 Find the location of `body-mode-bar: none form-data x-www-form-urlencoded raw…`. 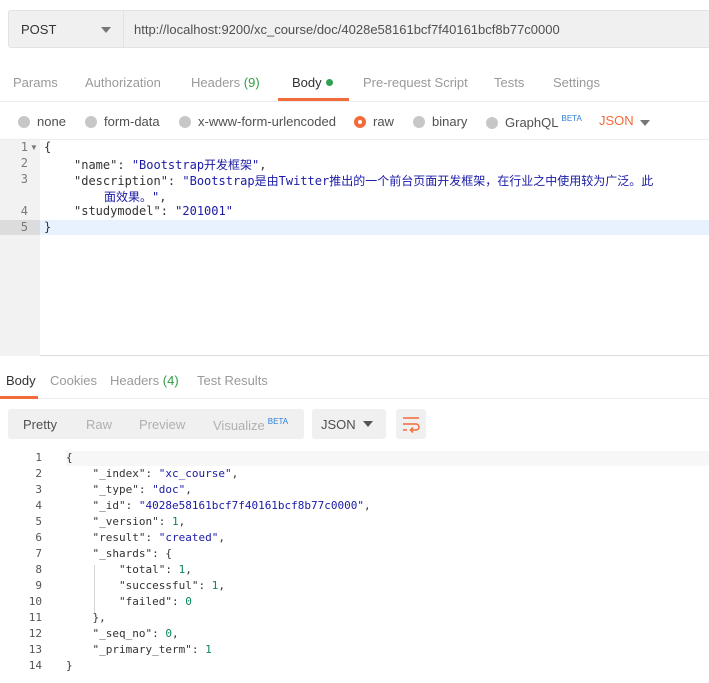

body-mode-bar: none form-data x-www-form-urlencoded raw… is located at coordinates (354, 121).